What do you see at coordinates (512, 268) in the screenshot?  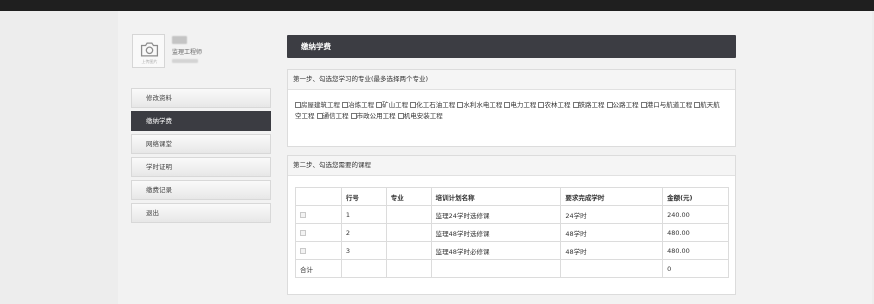 I see `total-row: 合计 0` at bounding box center [512, 268].